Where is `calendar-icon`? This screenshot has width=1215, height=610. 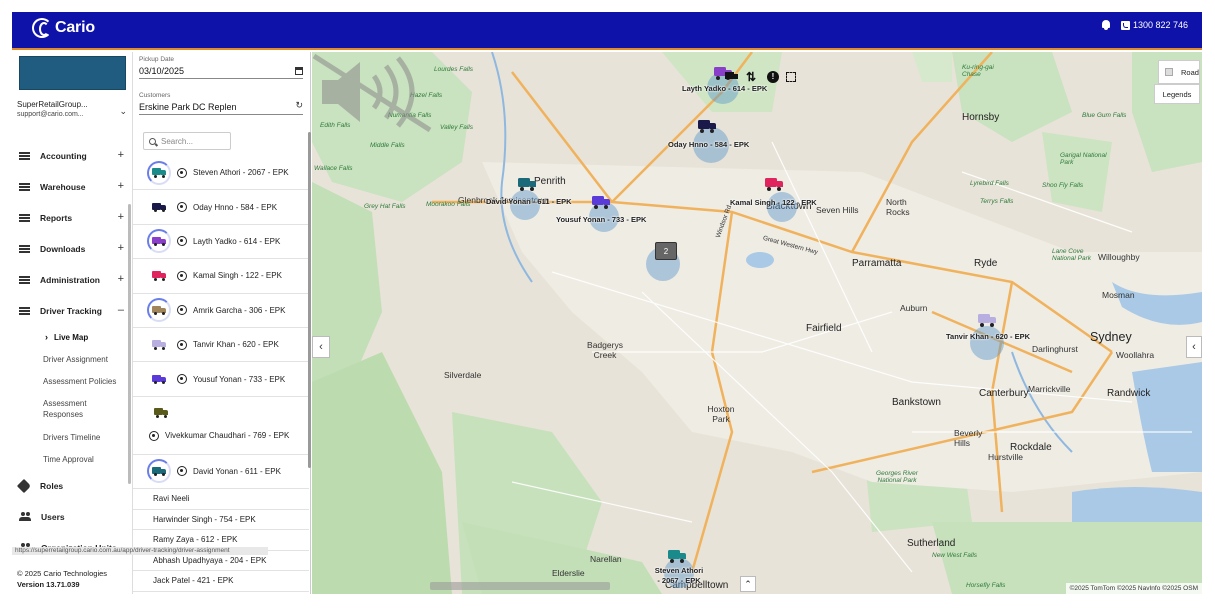 calendar-icon is located at coordinates (299, 71).